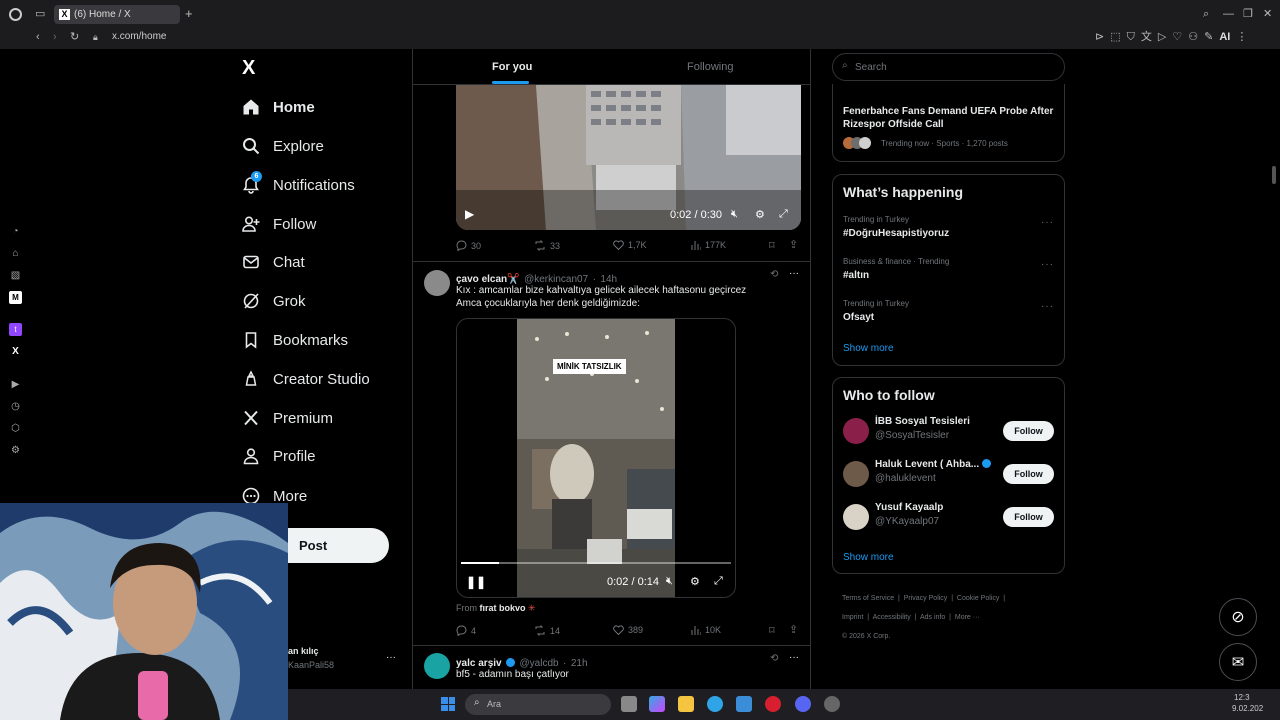  Describe the element at coordinates (710, 67) in the screenshot. I see `tab-following: Following` at that location.